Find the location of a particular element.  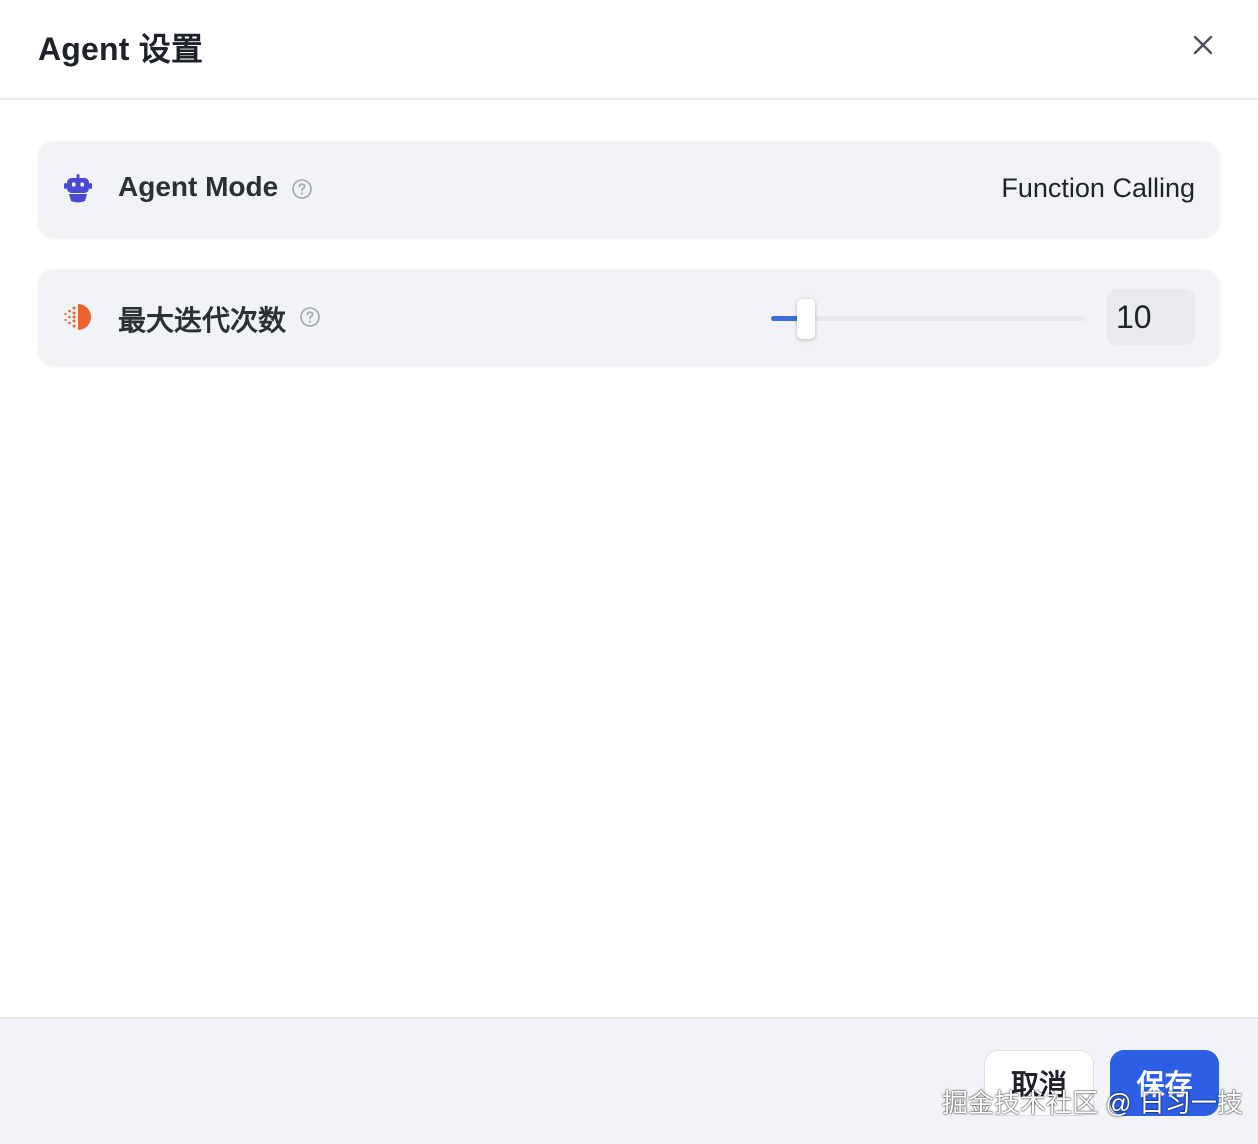

save-button: 保存 is located at coordinates (1164, 1083).